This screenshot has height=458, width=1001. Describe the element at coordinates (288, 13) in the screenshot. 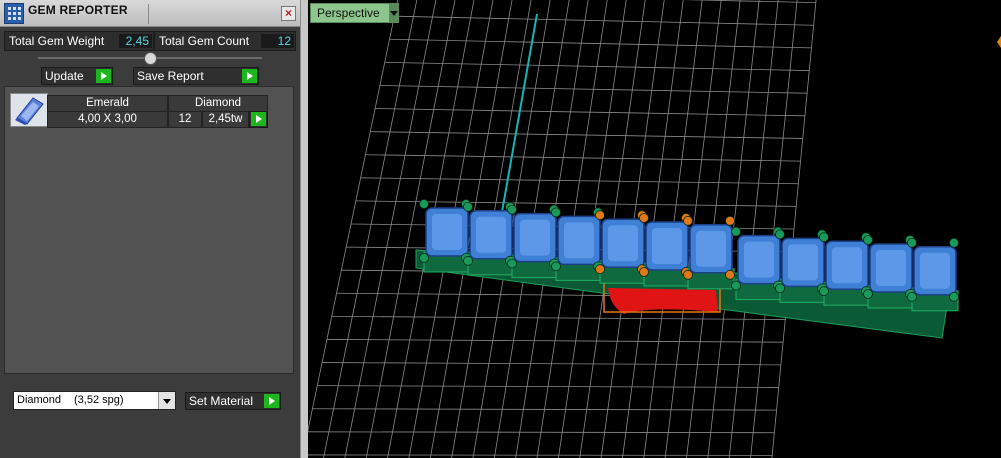

I see `close-icon: ×` at that location.